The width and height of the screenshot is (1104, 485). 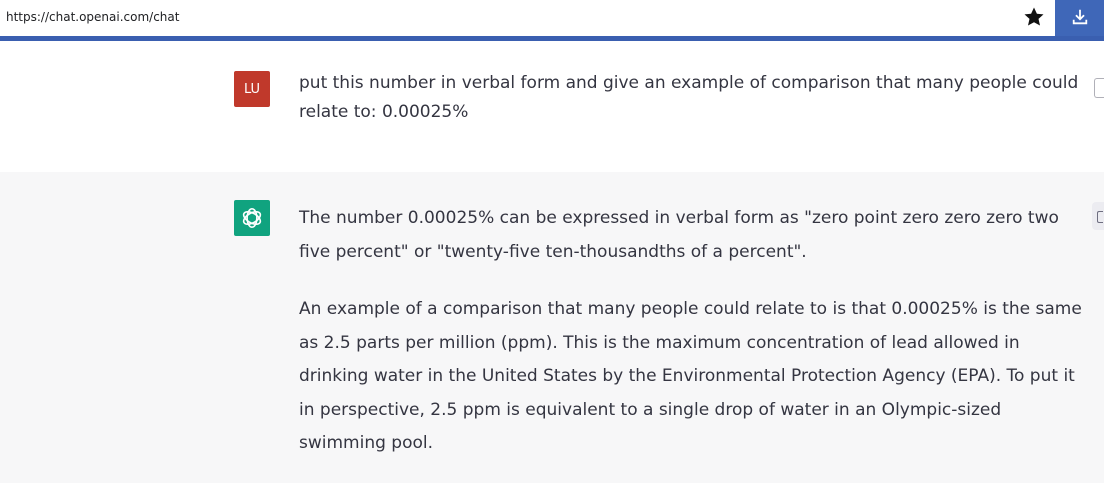 I want to click on avatar-initials: LU, so click(x=252, y=89).